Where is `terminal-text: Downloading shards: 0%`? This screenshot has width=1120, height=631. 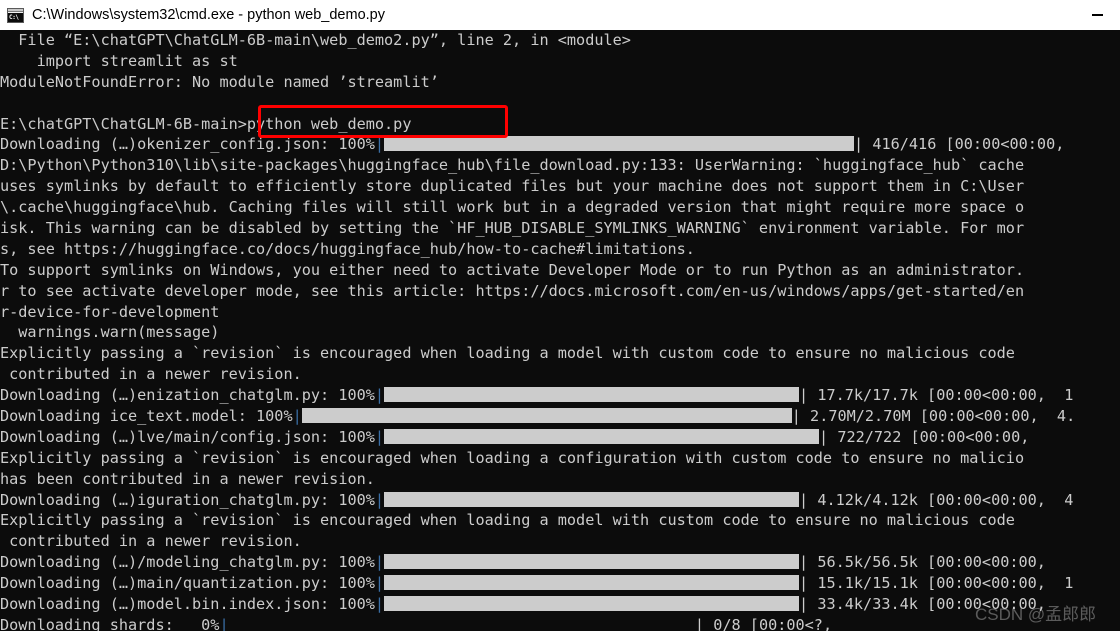 terminal-text: Downloading shards: 0% is located at coordinates (110, 623).